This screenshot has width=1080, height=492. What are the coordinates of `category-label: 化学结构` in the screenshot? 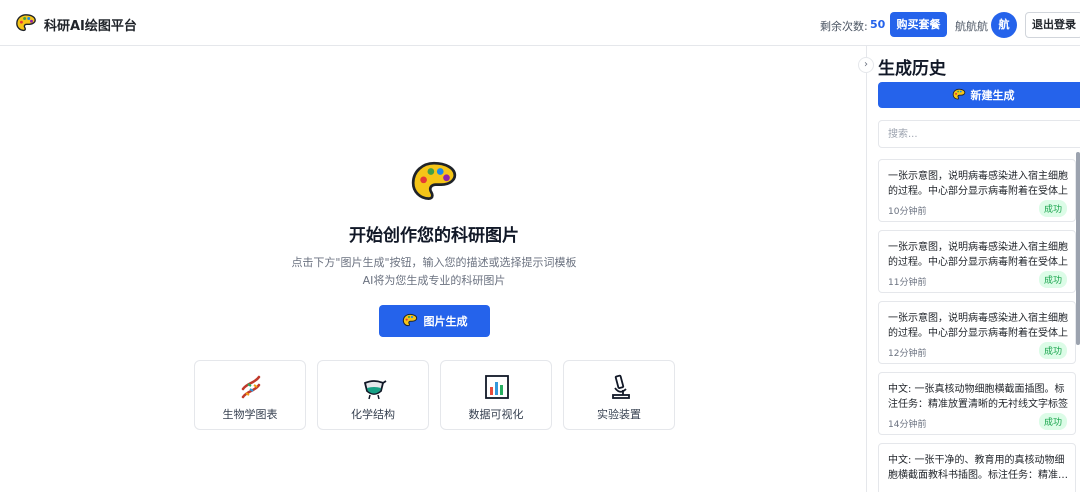 It's located at (373, 414).